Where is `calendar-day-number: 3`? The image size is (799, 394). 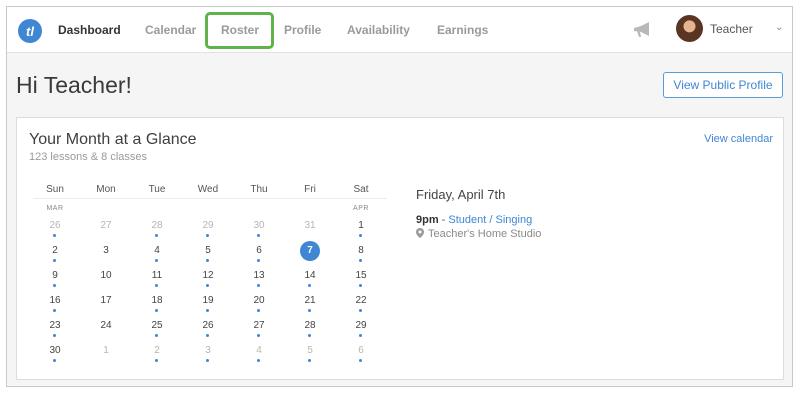 calendar-day-number: 3 is located at coordinates (208, 350).